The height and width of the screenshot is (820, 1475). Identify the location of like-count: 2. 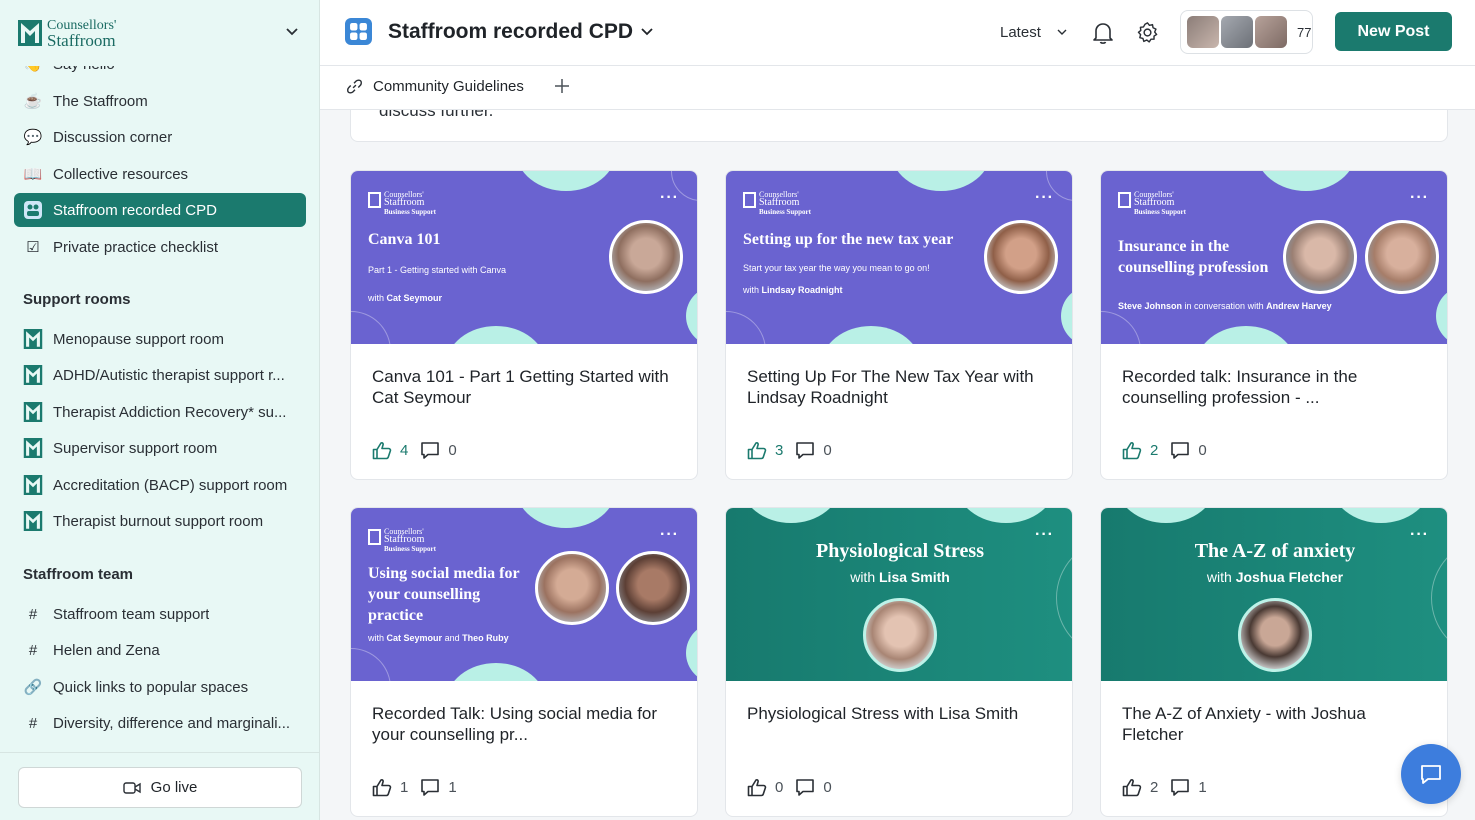
(1154, 787).